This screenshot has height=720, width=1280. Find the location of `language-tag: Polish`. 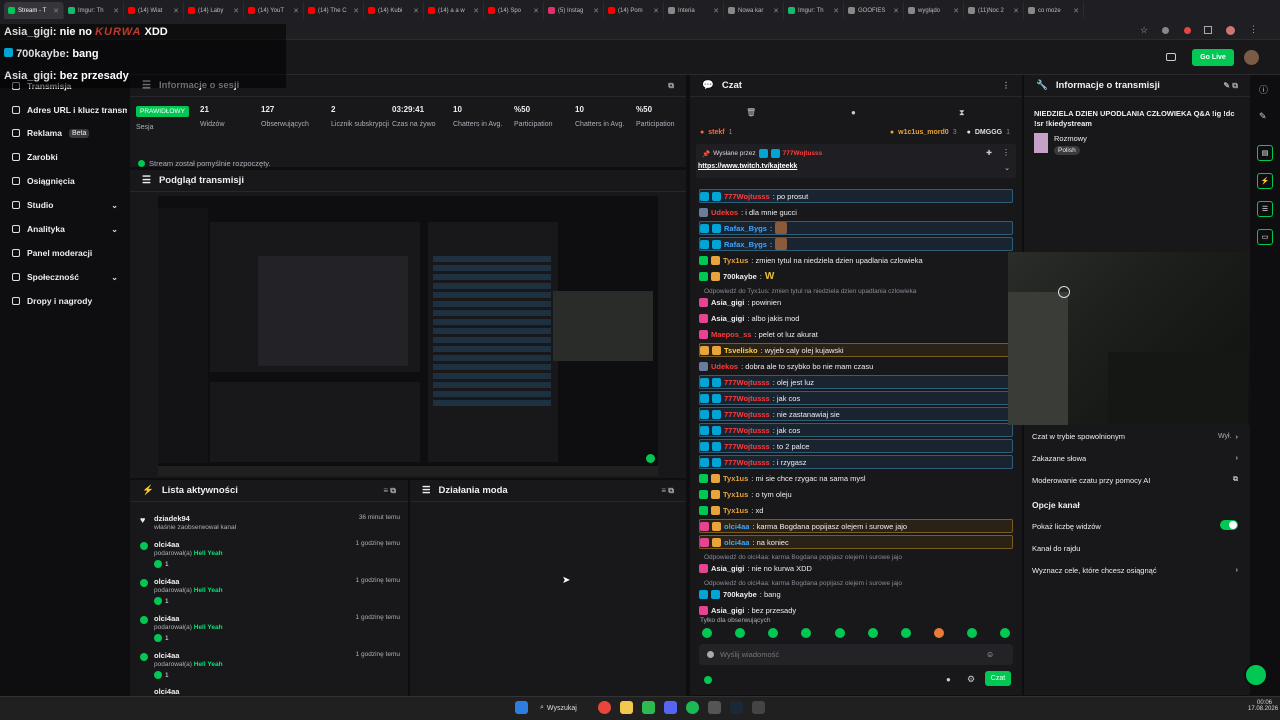

language-tag: Polish is located at coordinates (1067, 150).